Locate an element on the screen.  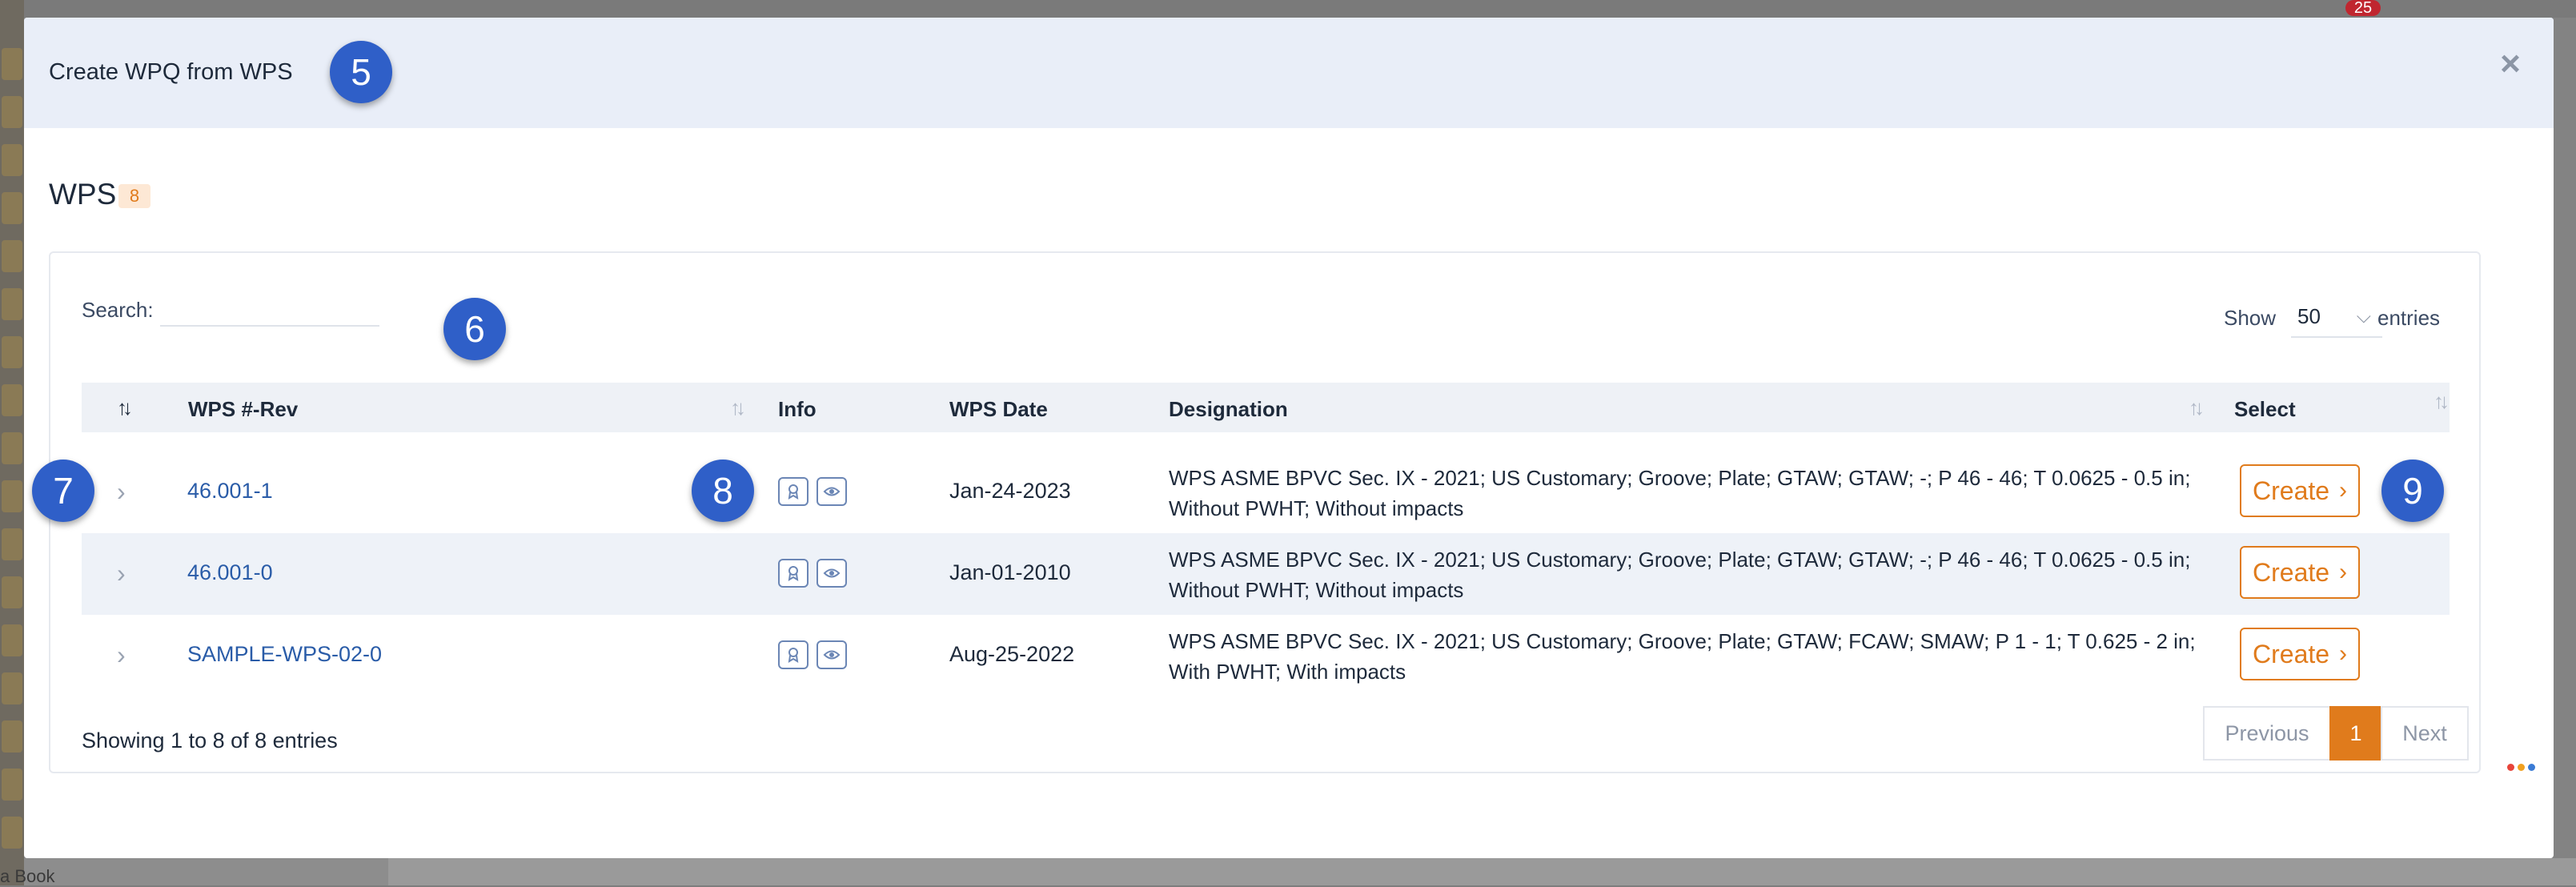
wps-date: Aug-25-2022 is located at coordinates (1012, 654).